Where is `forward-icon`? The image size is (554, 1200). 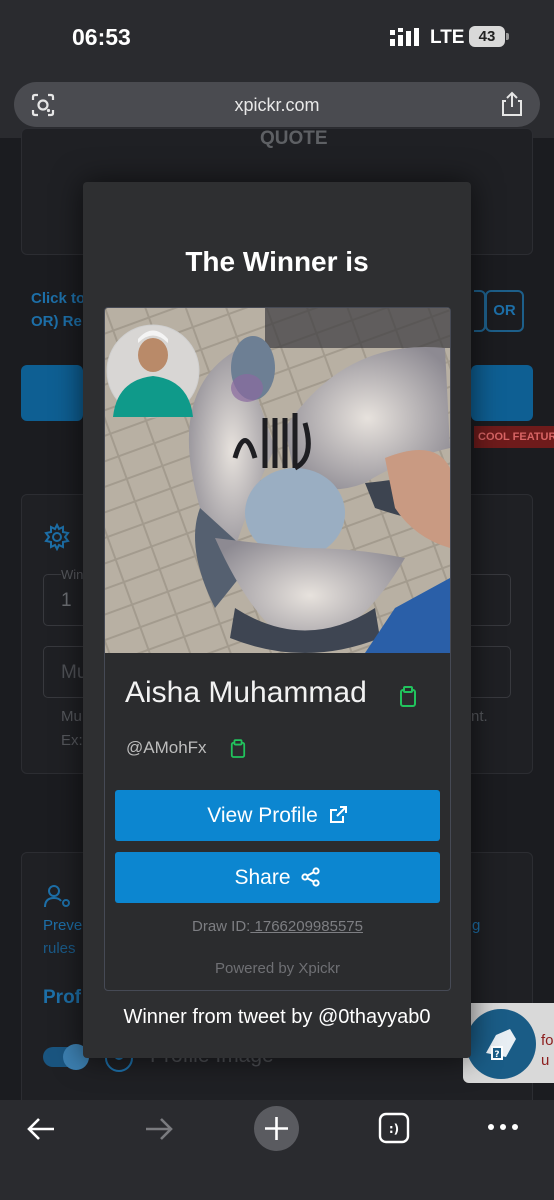 forward-icon is located at coordinates (159, 1129).